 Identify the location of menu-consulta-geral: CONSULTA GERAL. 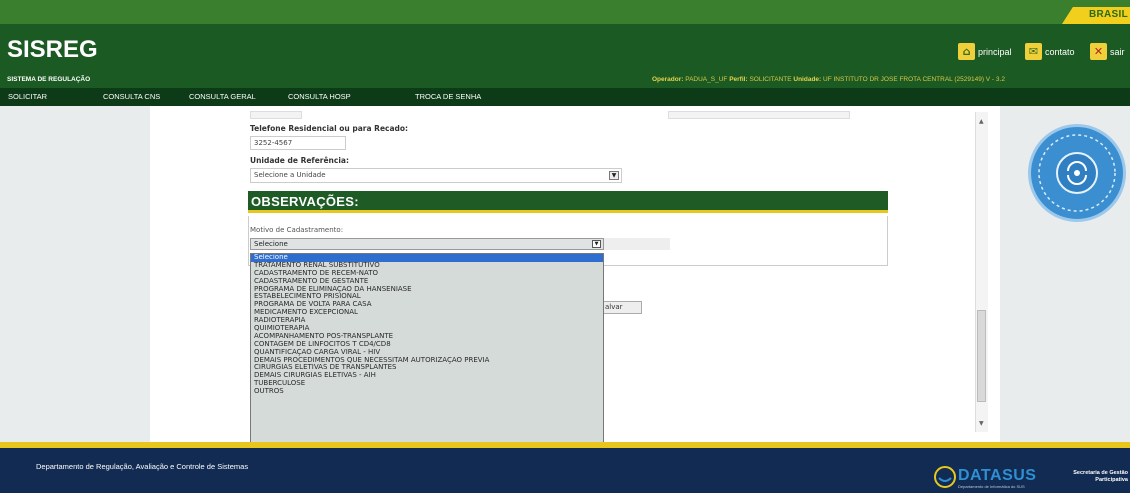
(222, 96).